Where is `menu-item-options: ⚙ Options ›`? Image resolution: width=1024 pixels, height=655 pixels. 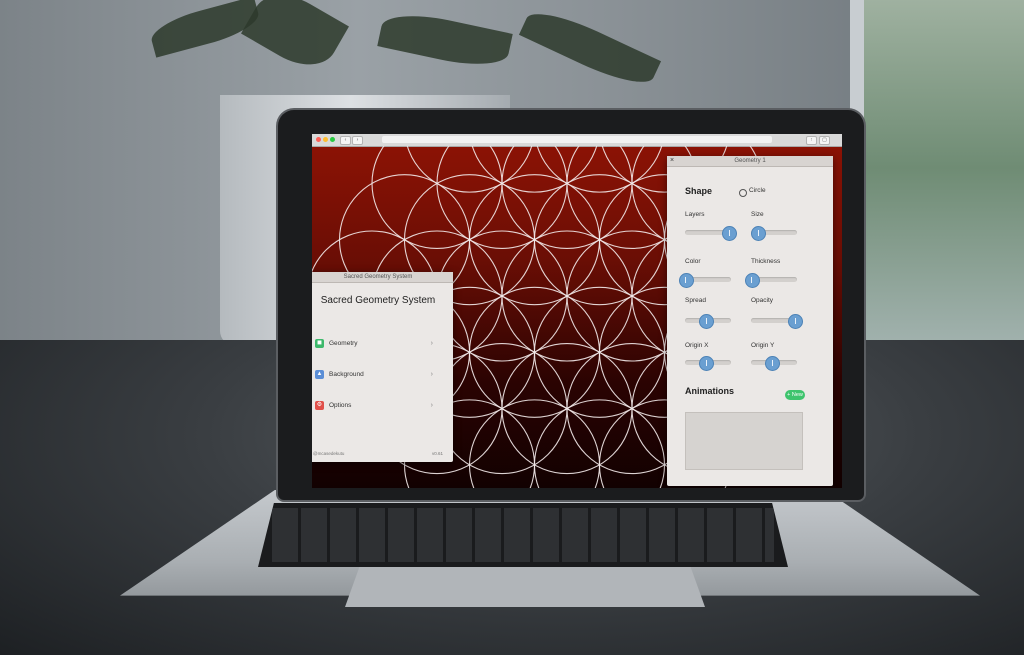 menu-item-options: ⚙ Options › is located at coordinates (374, 405).